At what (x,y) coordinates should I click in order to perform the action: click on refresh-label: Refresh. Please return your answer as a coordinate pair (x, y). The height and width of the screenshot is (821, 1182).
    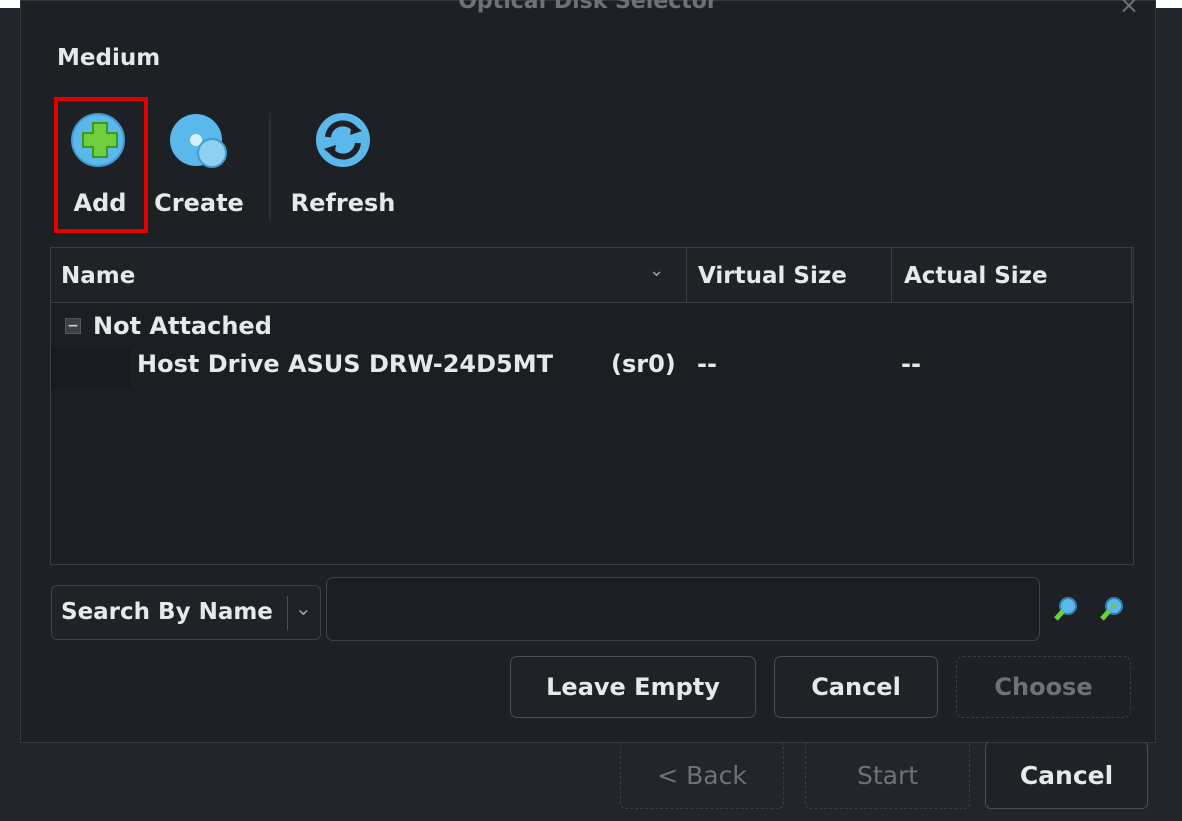
    Looking at the image, I should click on (343, 203).